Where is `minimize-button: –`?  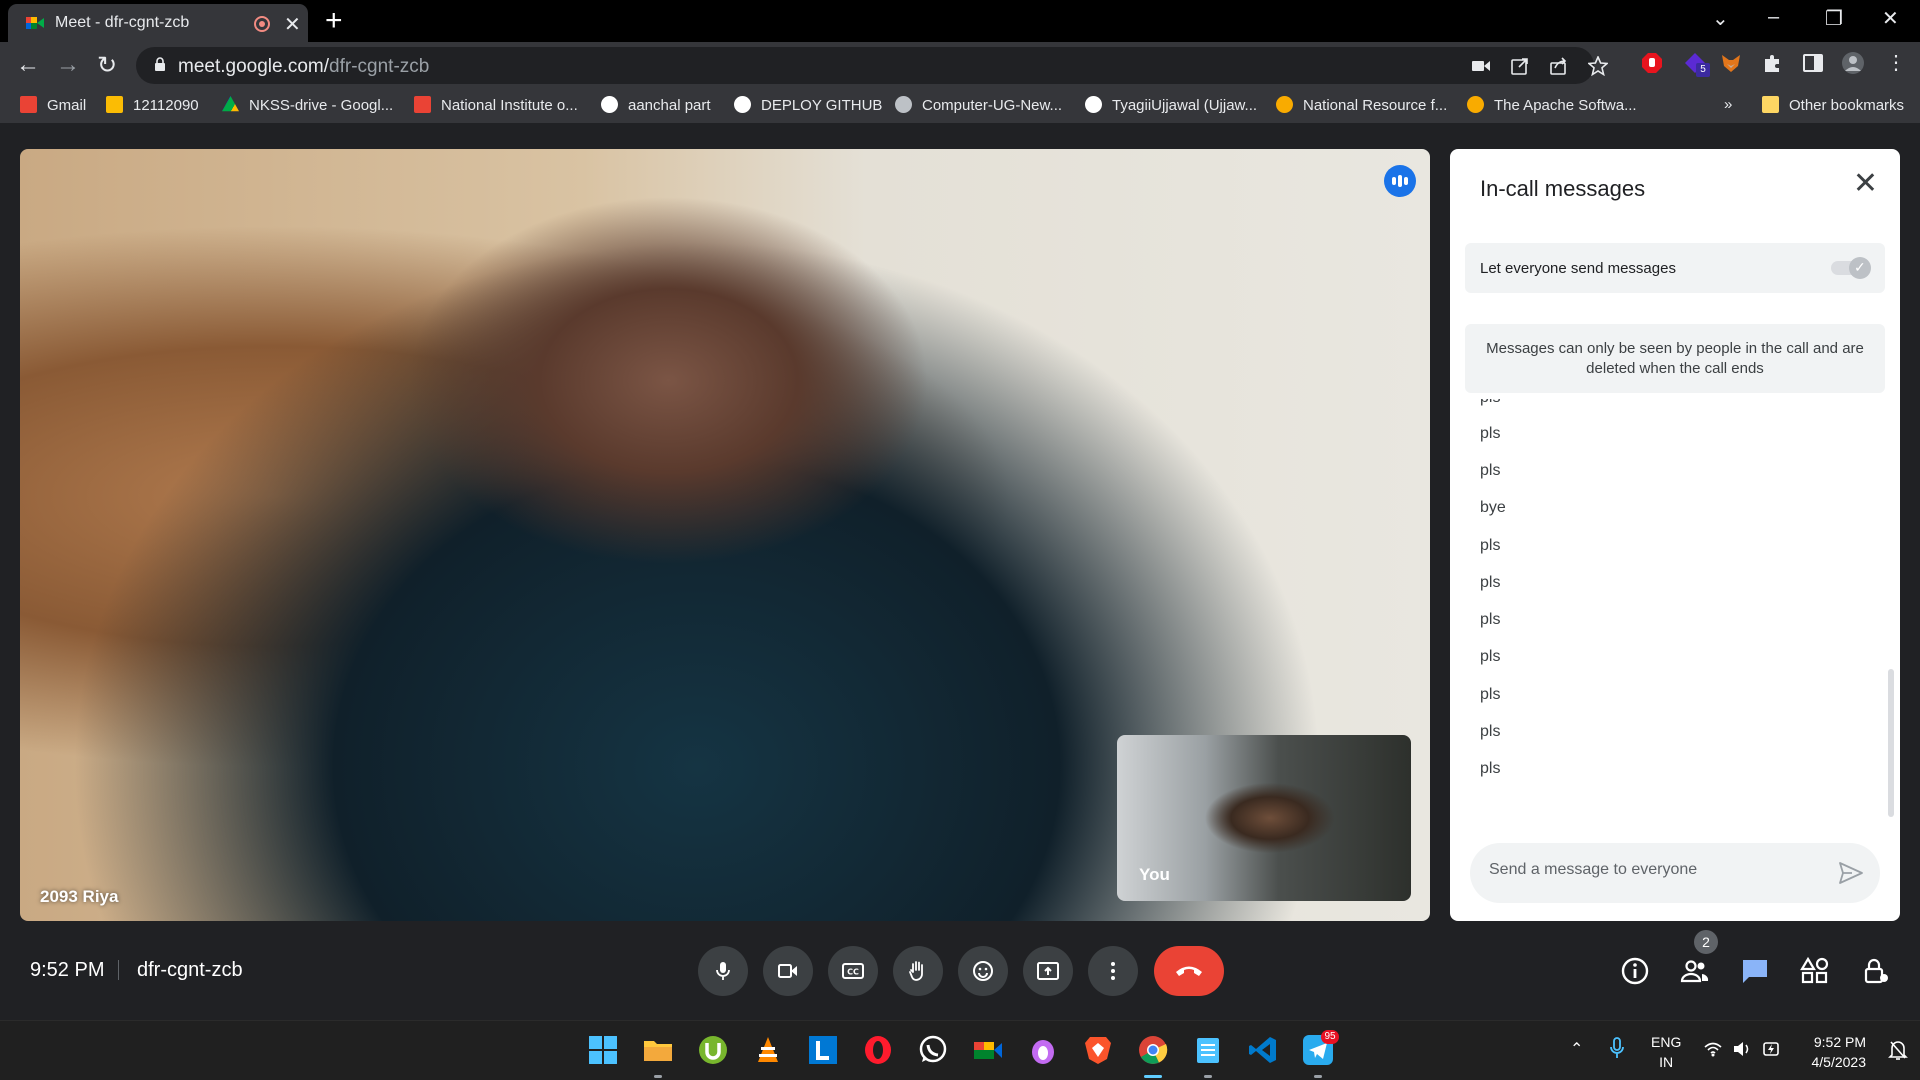 minimize-button: – is located at coordinates (1773, 17).